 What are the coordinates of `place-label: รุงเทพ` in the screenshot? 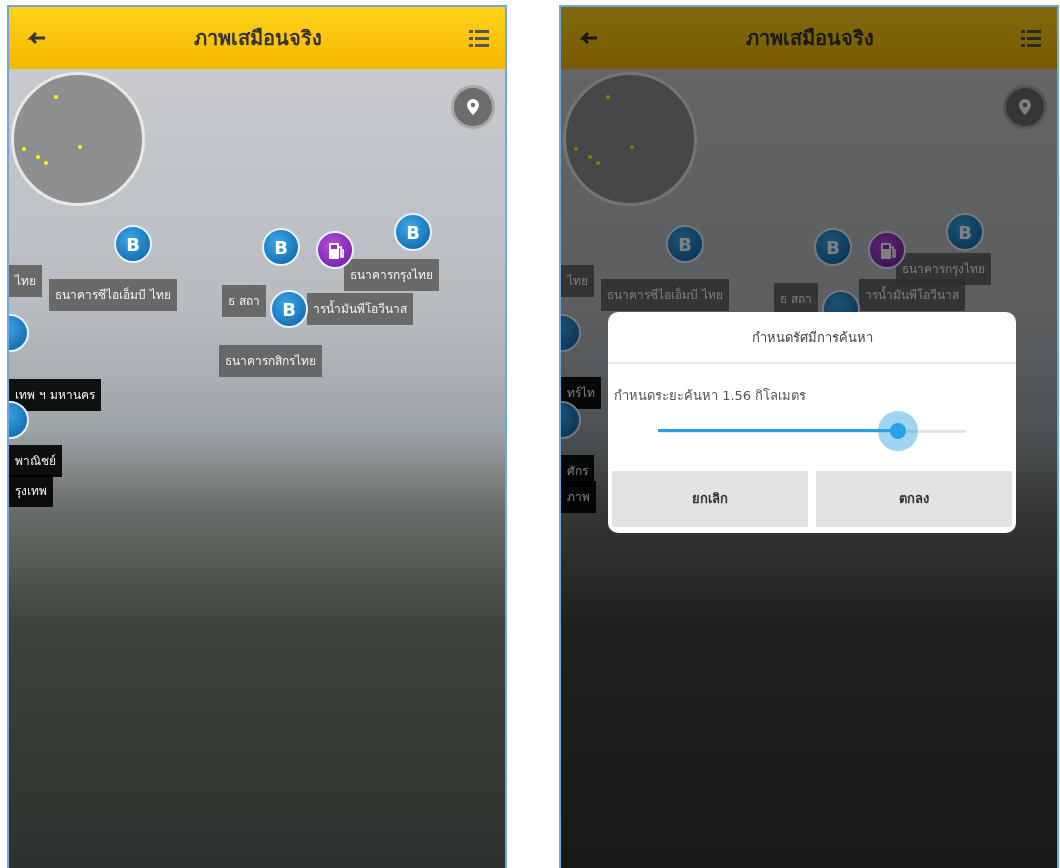 It's located at (31, 491).